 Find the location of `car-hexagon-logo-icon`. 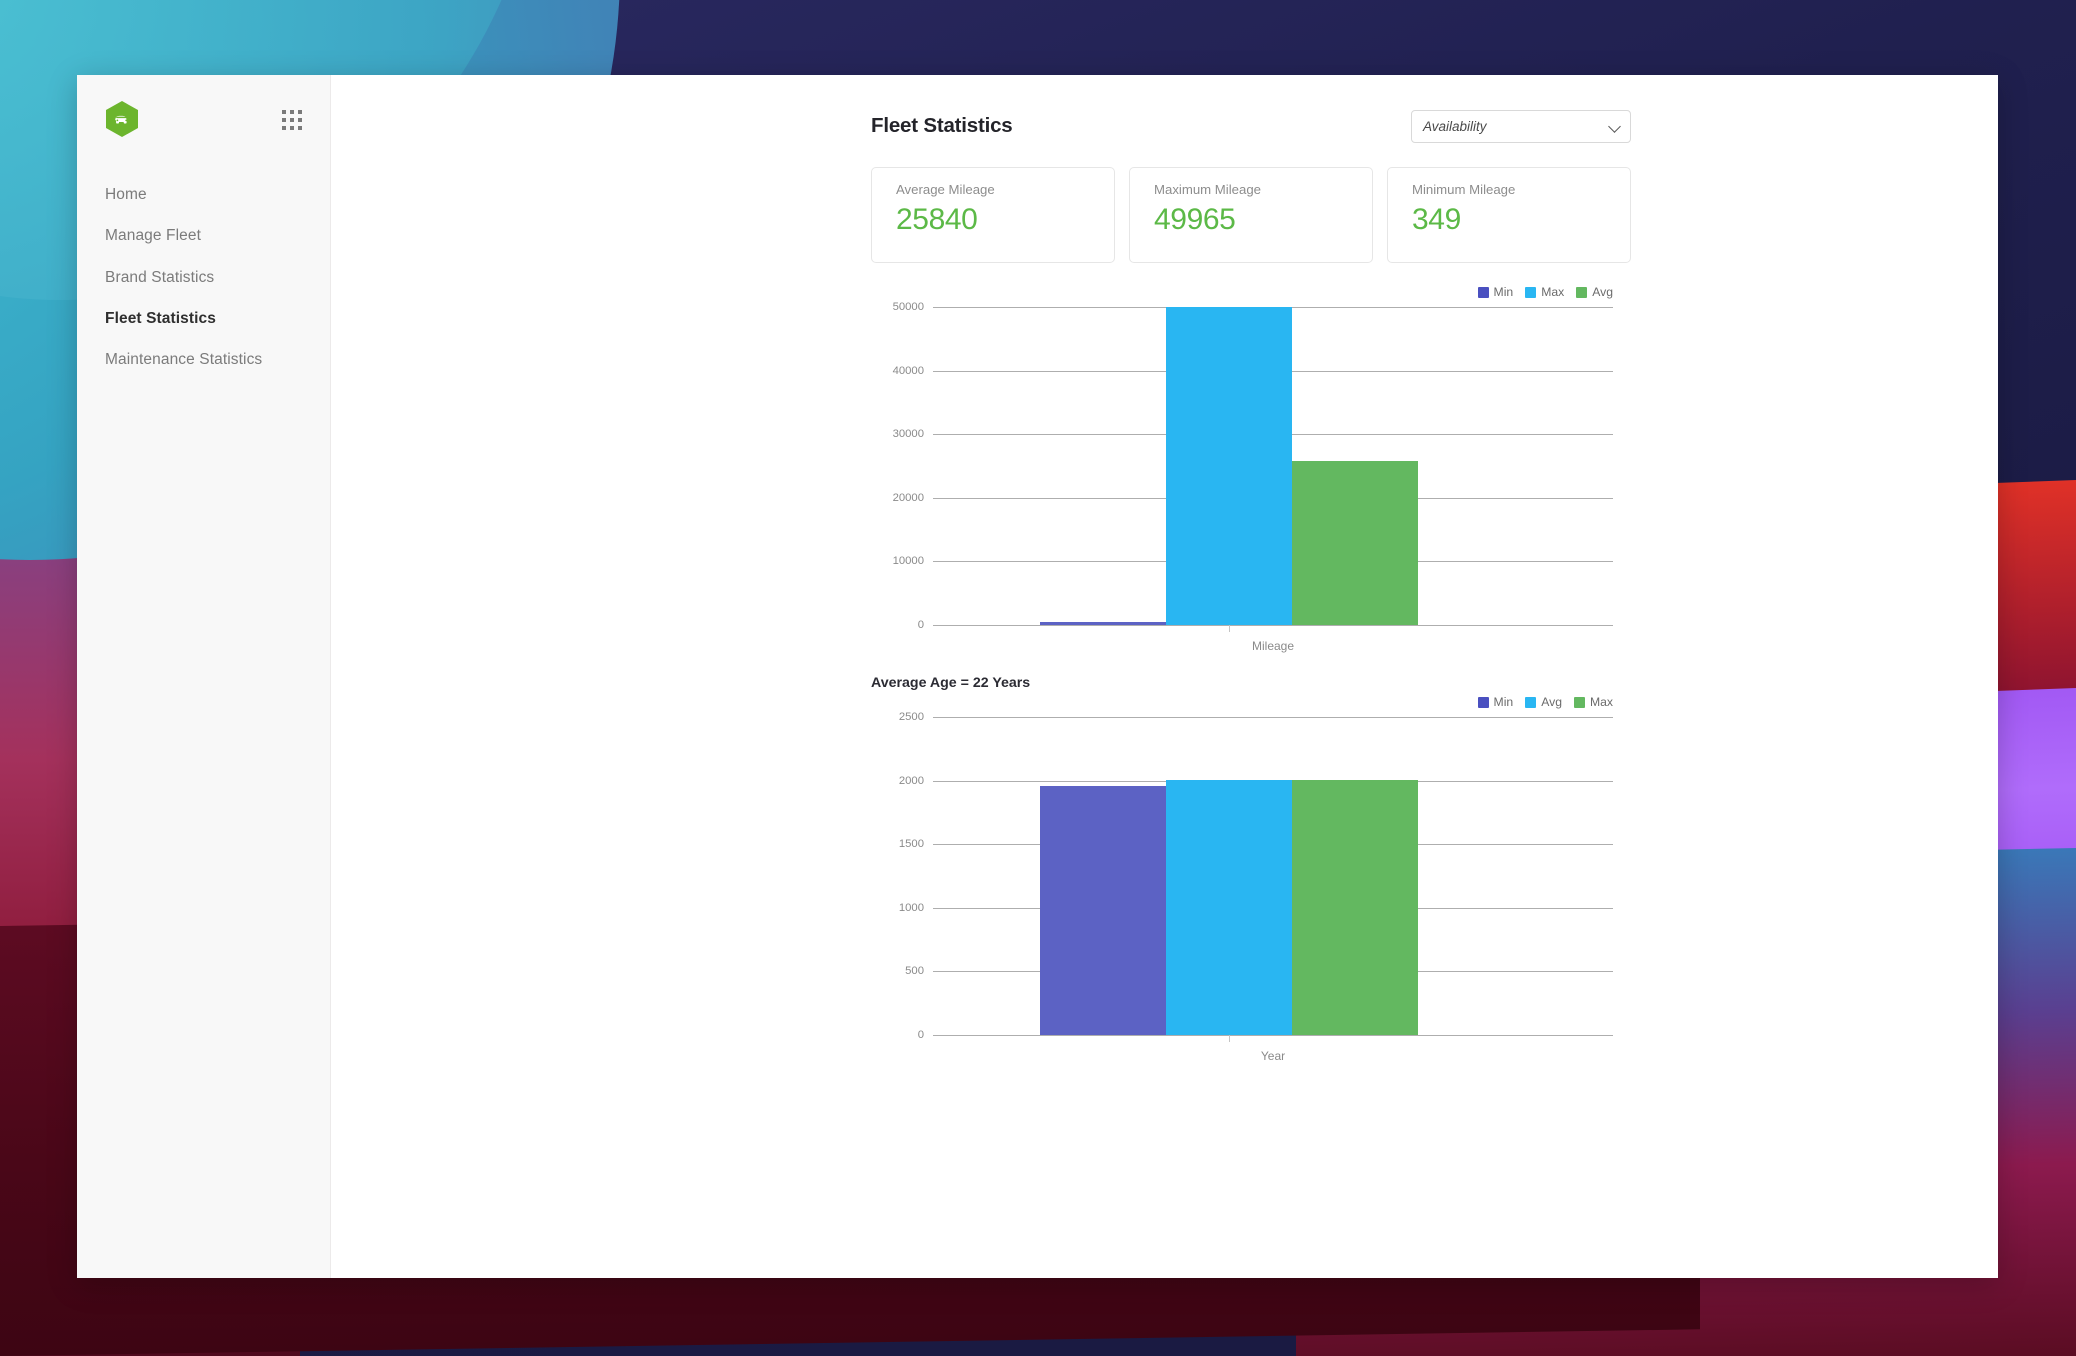

car-hexagon-logo-icon is located at coordinates (122, 119).